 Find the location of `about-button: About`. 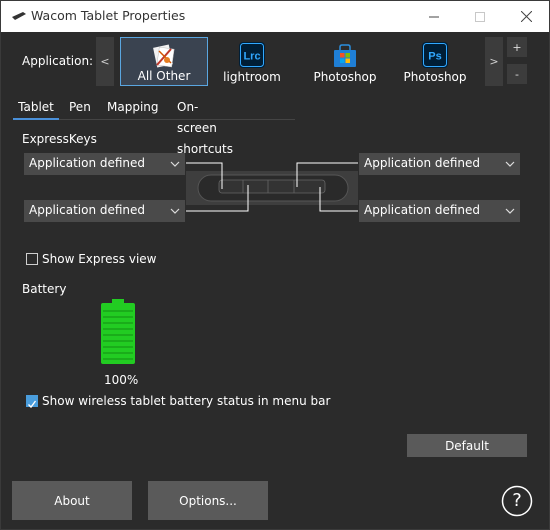

about-button: About is located at coordinates (72, 500).